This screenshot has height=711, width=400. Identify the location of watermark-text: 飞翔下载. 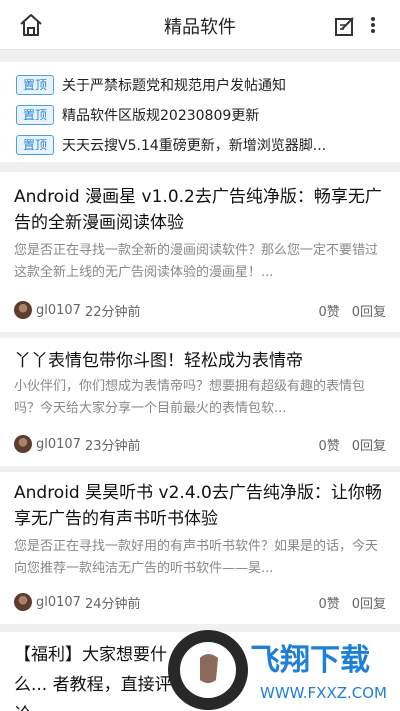
(310, 660).